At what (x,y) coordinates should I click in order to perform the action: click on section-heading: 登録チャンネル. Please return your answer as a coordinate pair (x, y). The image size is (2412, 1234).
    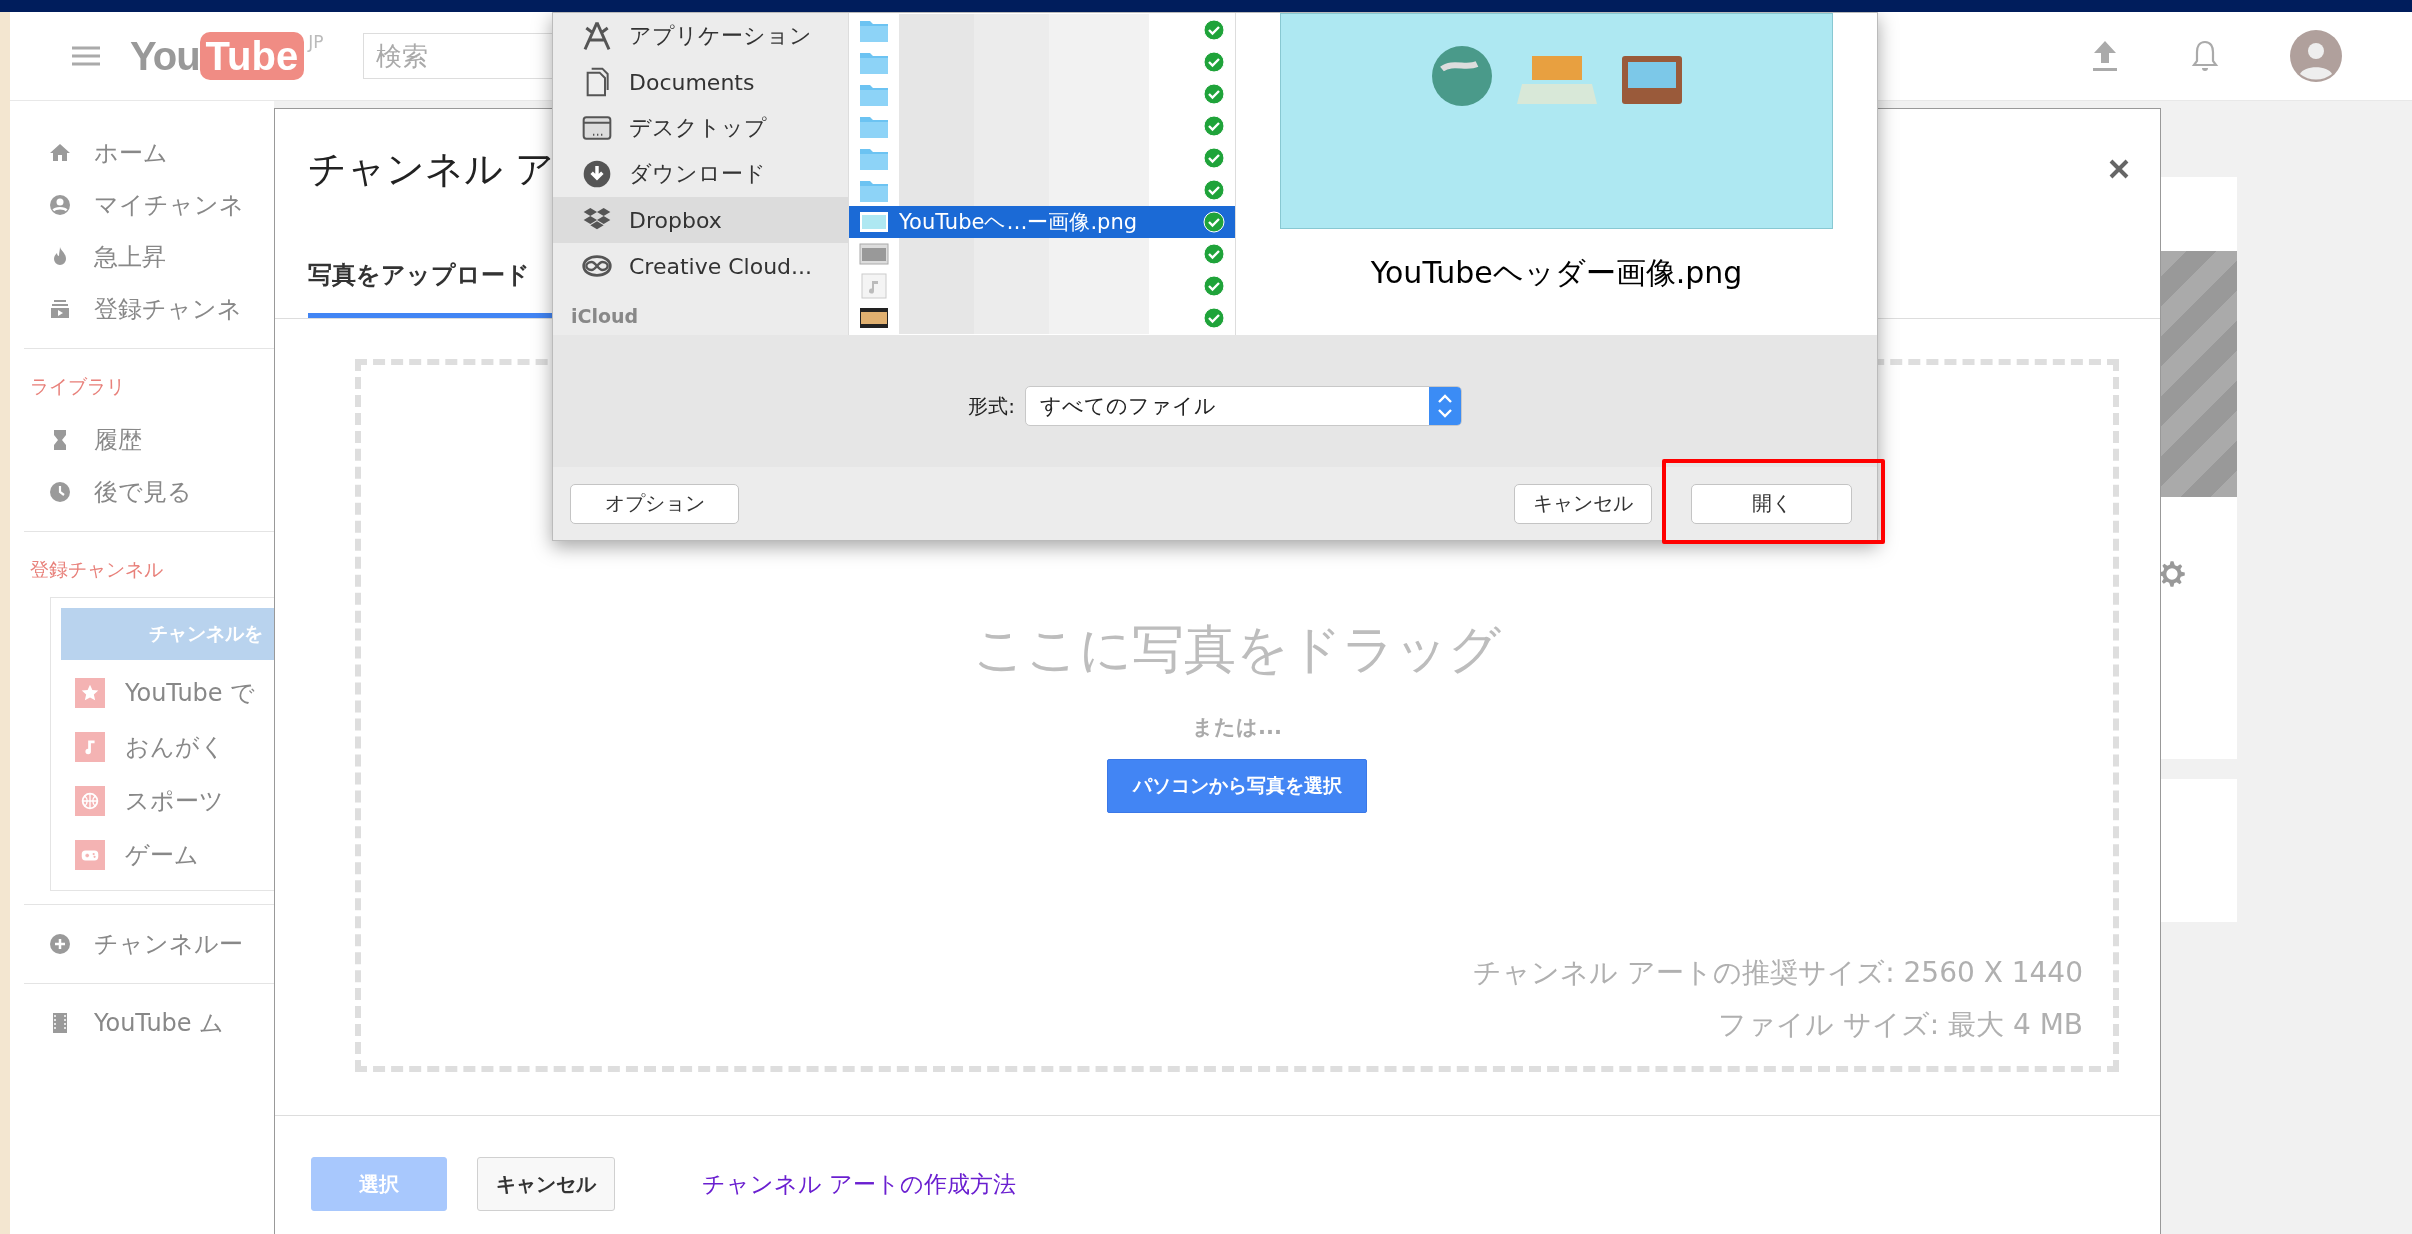
    Looking at the image, I should click on (96, 569).